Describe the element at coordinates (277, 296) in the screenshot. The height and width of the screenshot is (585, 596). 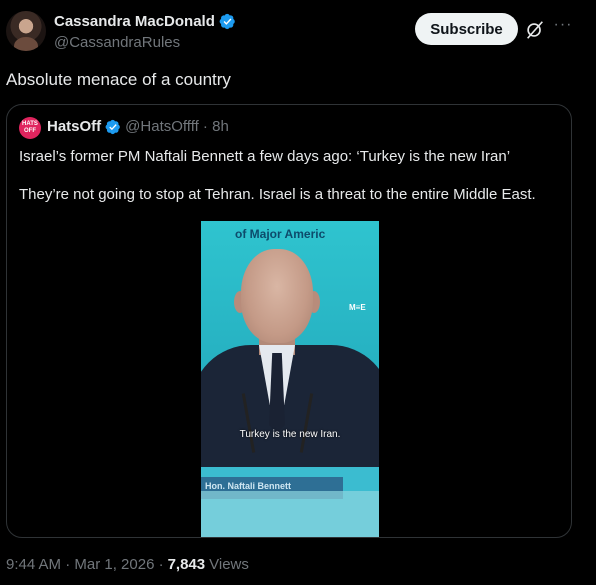
I see `speaker-head` at that location.